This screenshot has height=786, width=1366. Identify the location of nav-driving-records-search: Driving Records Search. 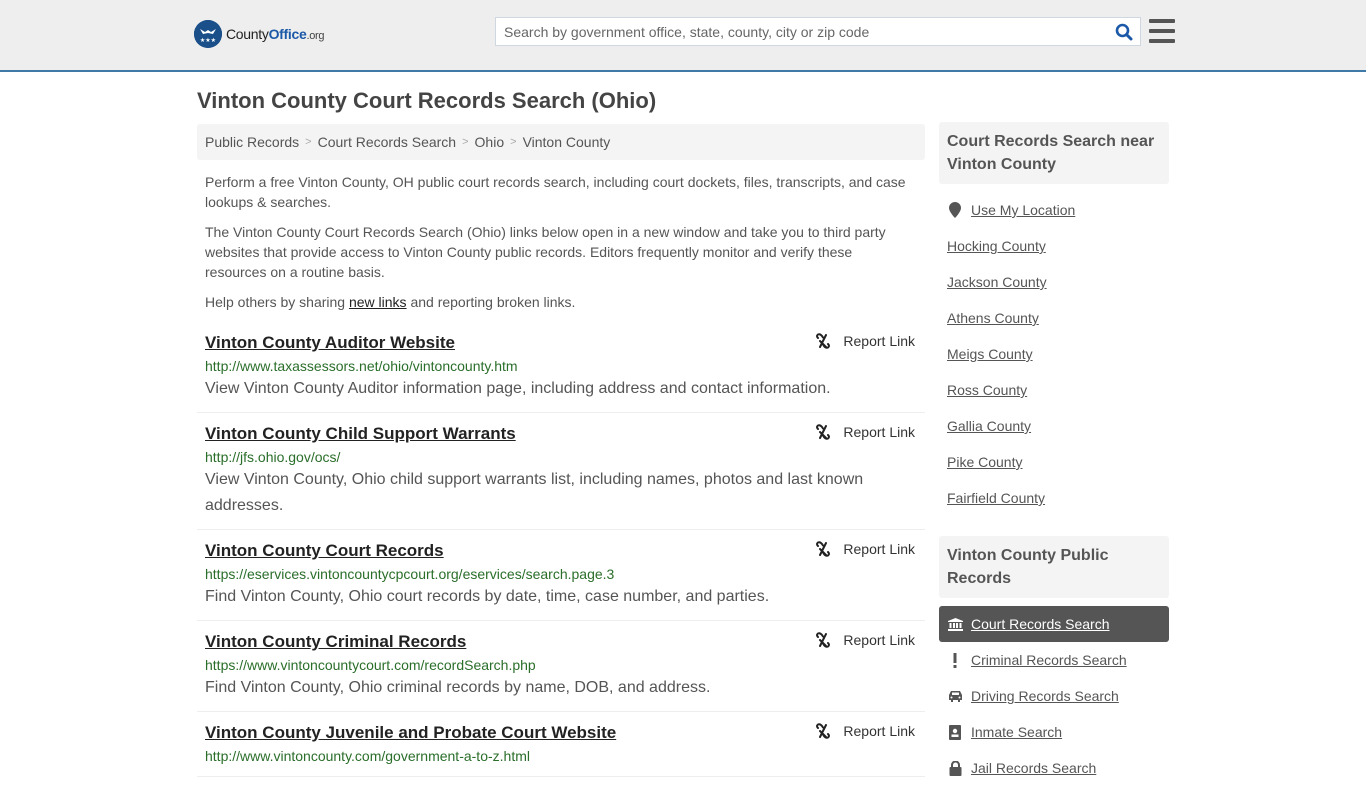
(1054, 696).